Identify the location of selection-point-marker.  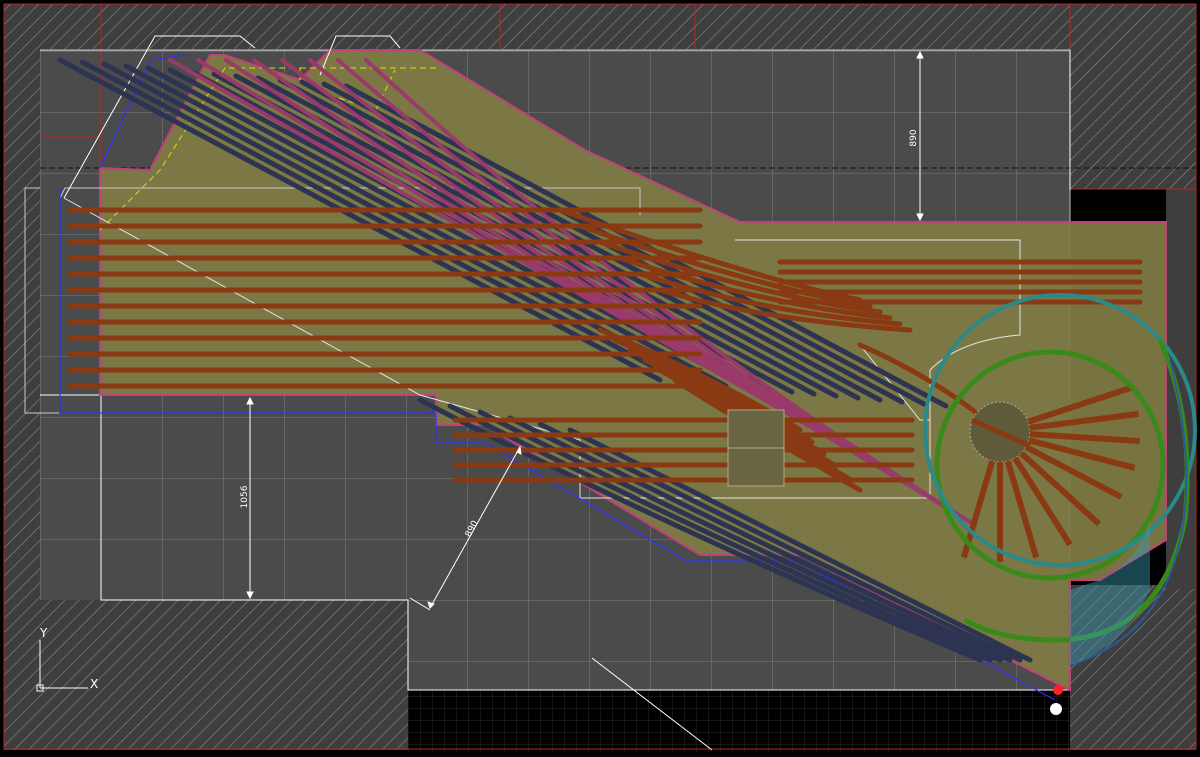
(1056, 709).